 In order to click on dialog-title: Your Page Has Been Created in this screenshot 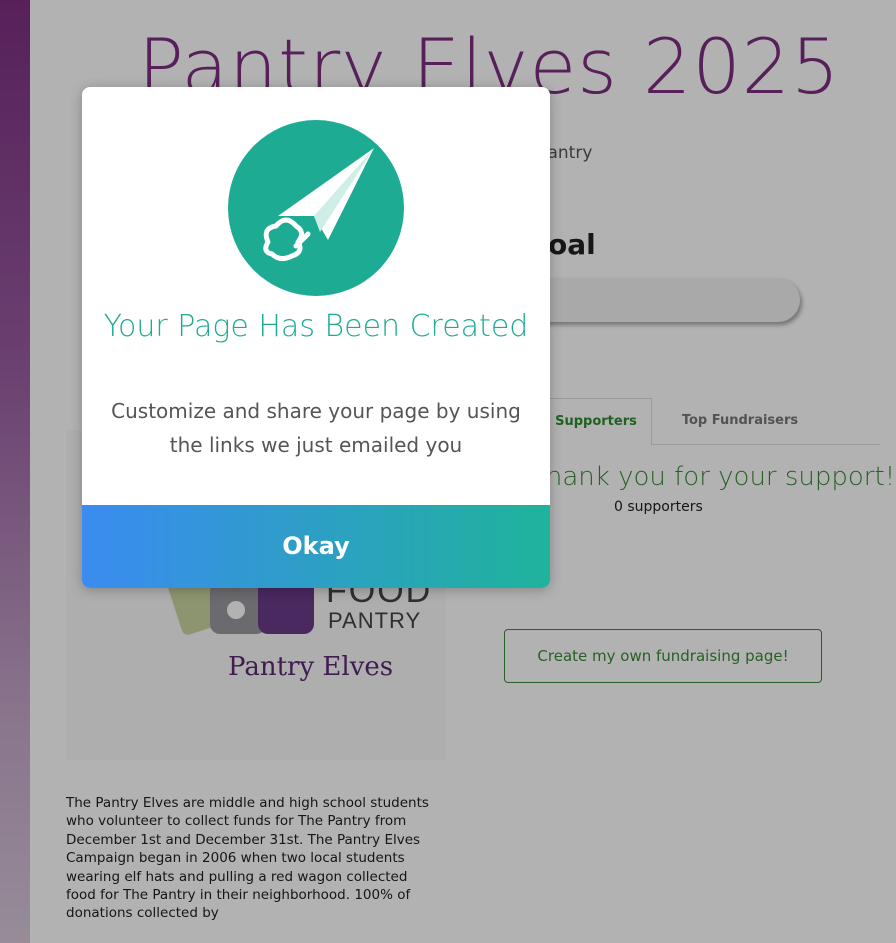, I will do `click(316, 326)`.